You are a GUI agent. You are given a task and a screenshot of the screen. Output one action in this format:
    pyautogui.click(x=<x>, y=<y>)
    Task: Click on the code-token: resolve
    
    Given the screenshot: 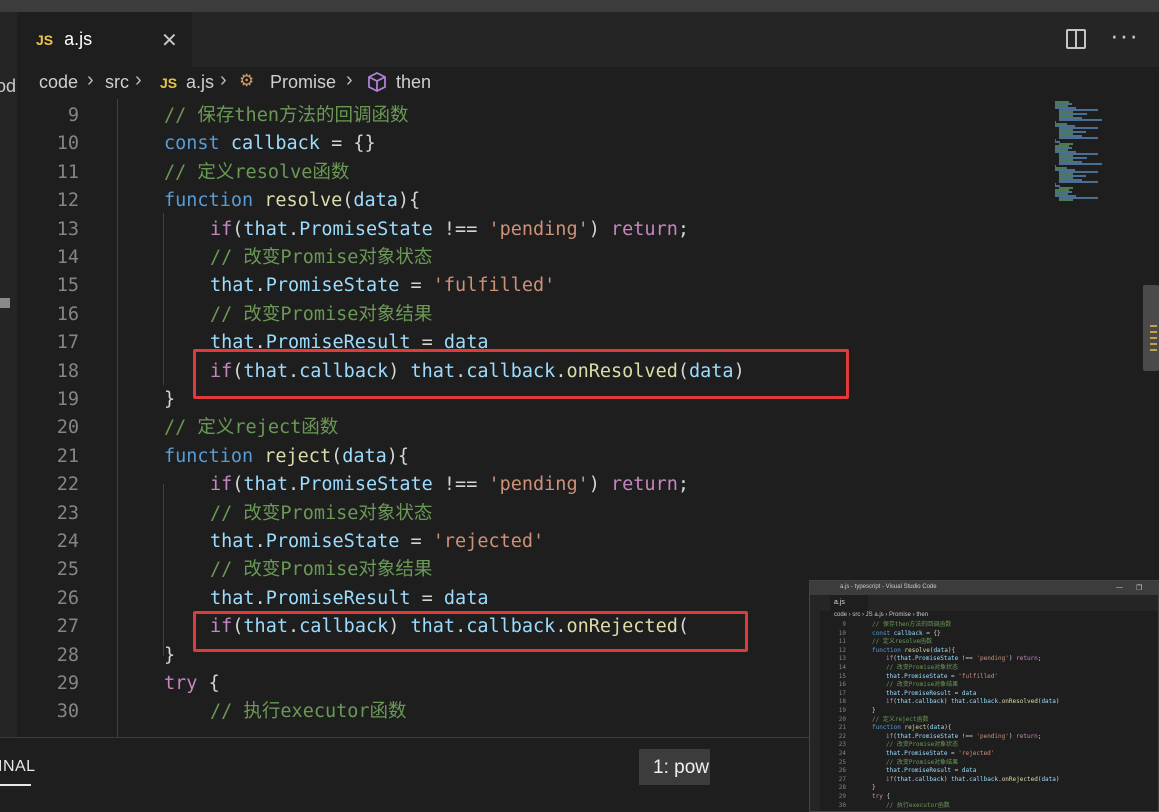 What is the action you would take?
    pyautogui.click(x=303, y=201)
    